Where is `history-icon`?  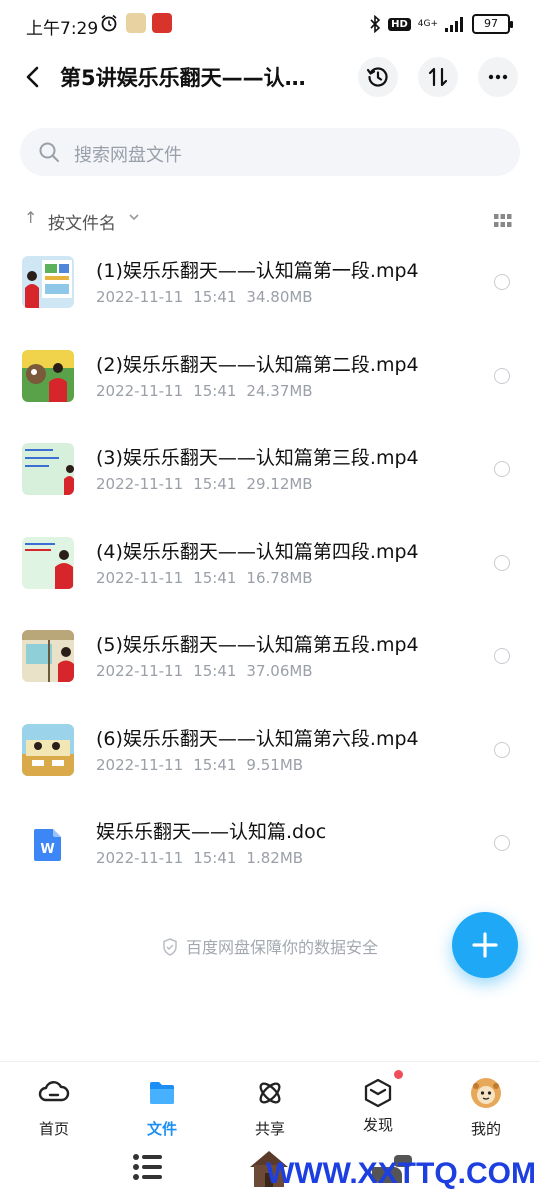 history-icon is located at coordinates (377, 77).